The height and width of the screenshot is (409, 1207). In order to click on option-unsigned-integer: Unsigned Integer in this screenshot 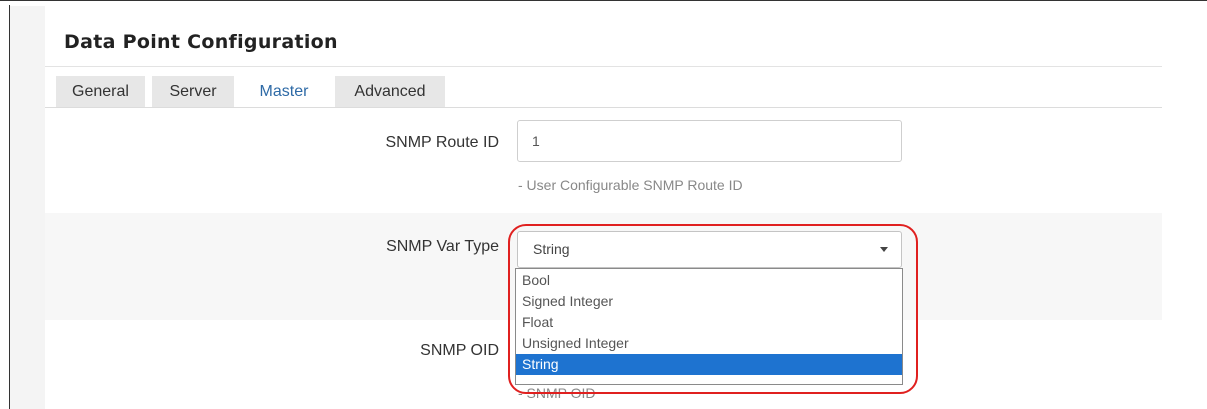, I will do `click(709, 343)`.